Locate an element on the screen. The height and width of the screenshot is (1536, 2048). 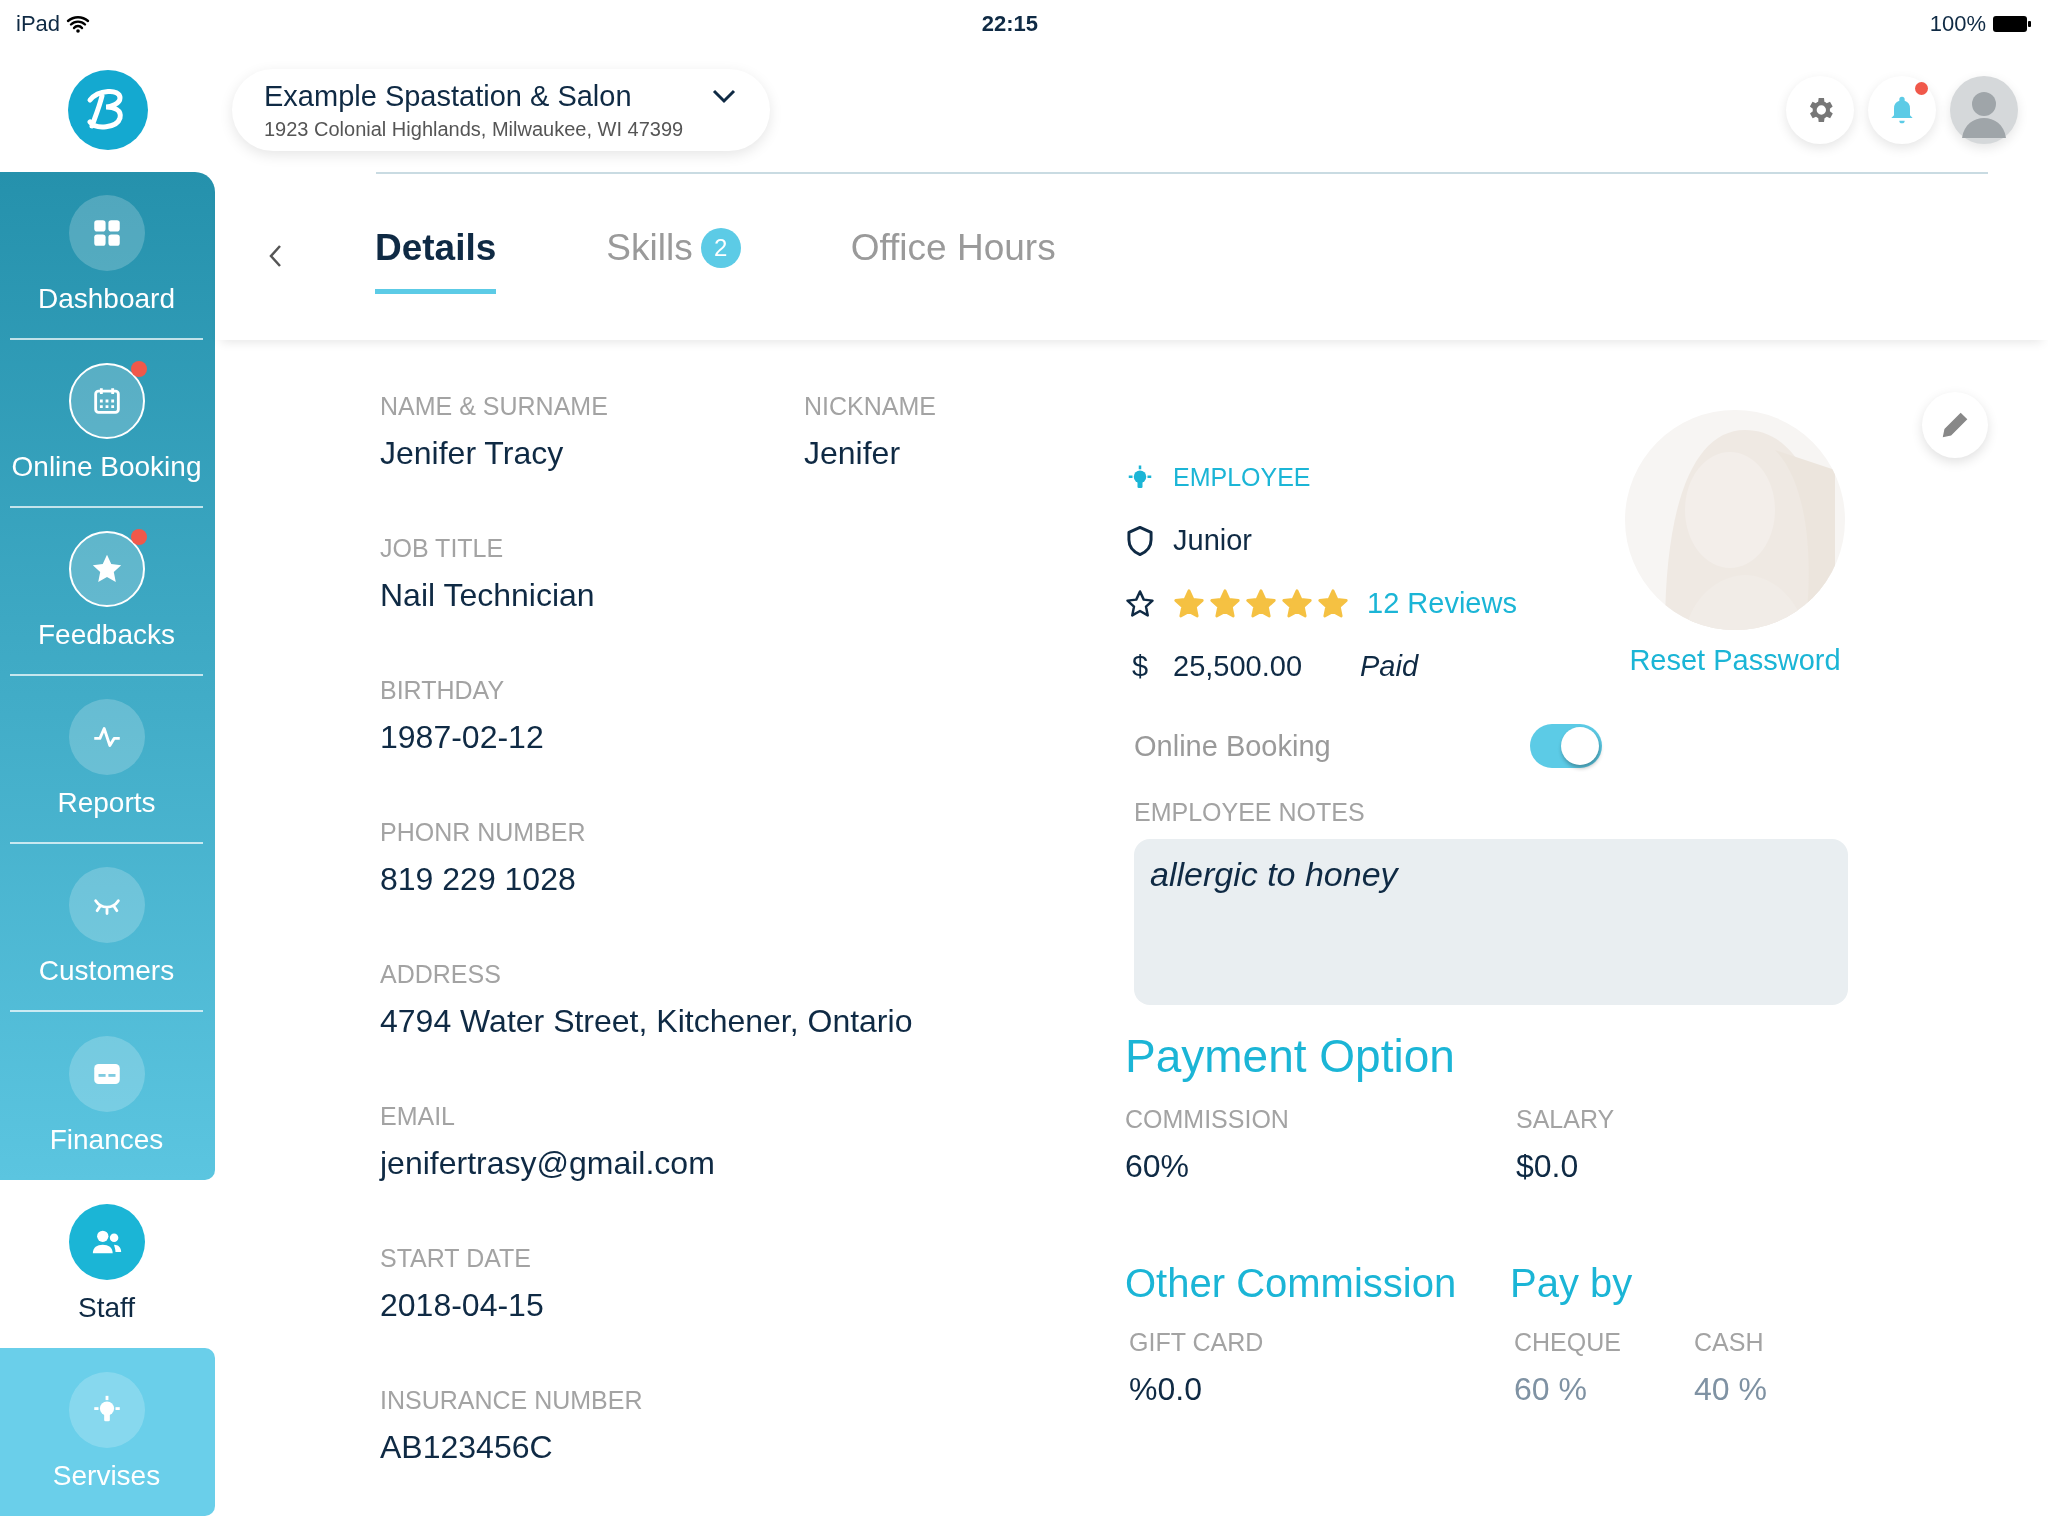
field-value: 4794 Water Street, Kitchener, Ontario is located at coordinates (646, 1021).